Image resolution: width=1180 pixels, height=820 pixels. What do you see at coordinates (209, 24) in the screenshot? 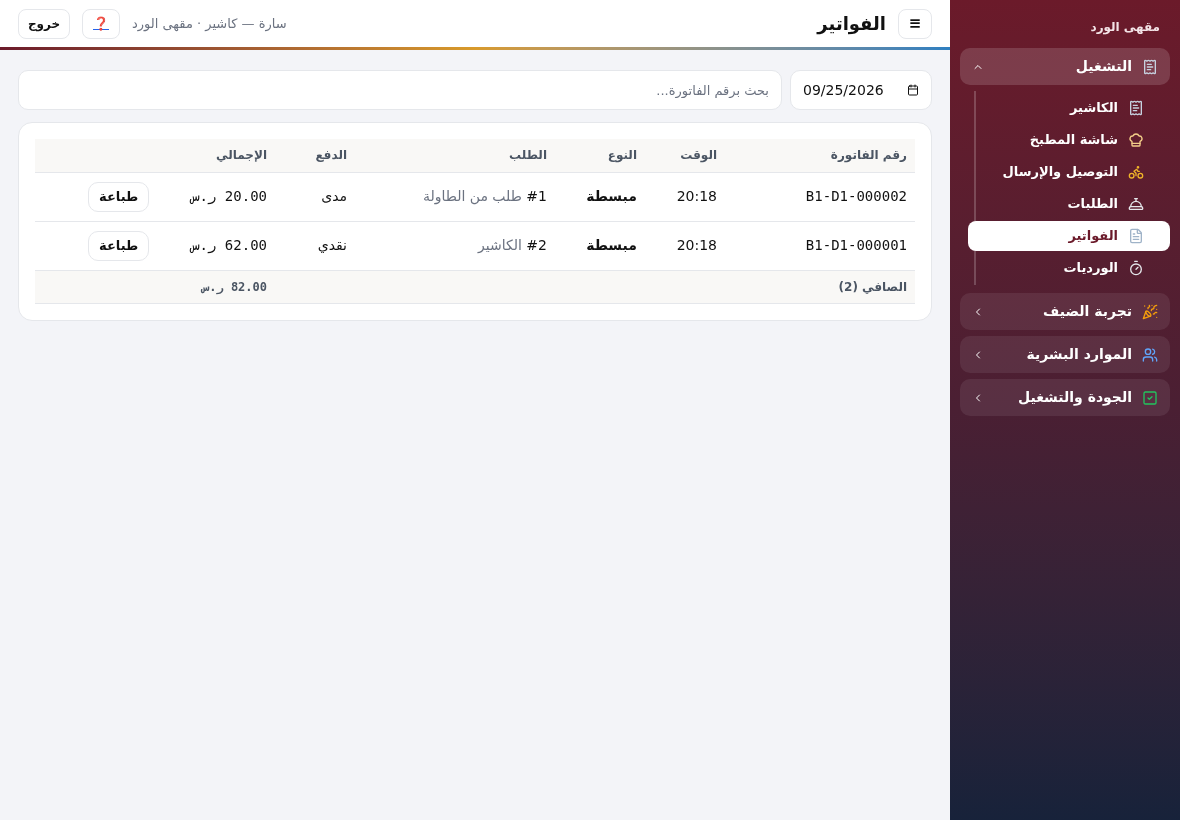
I see `user-info: سارة — كاشير · مقهى الورد` at bounding box center [209, 24].